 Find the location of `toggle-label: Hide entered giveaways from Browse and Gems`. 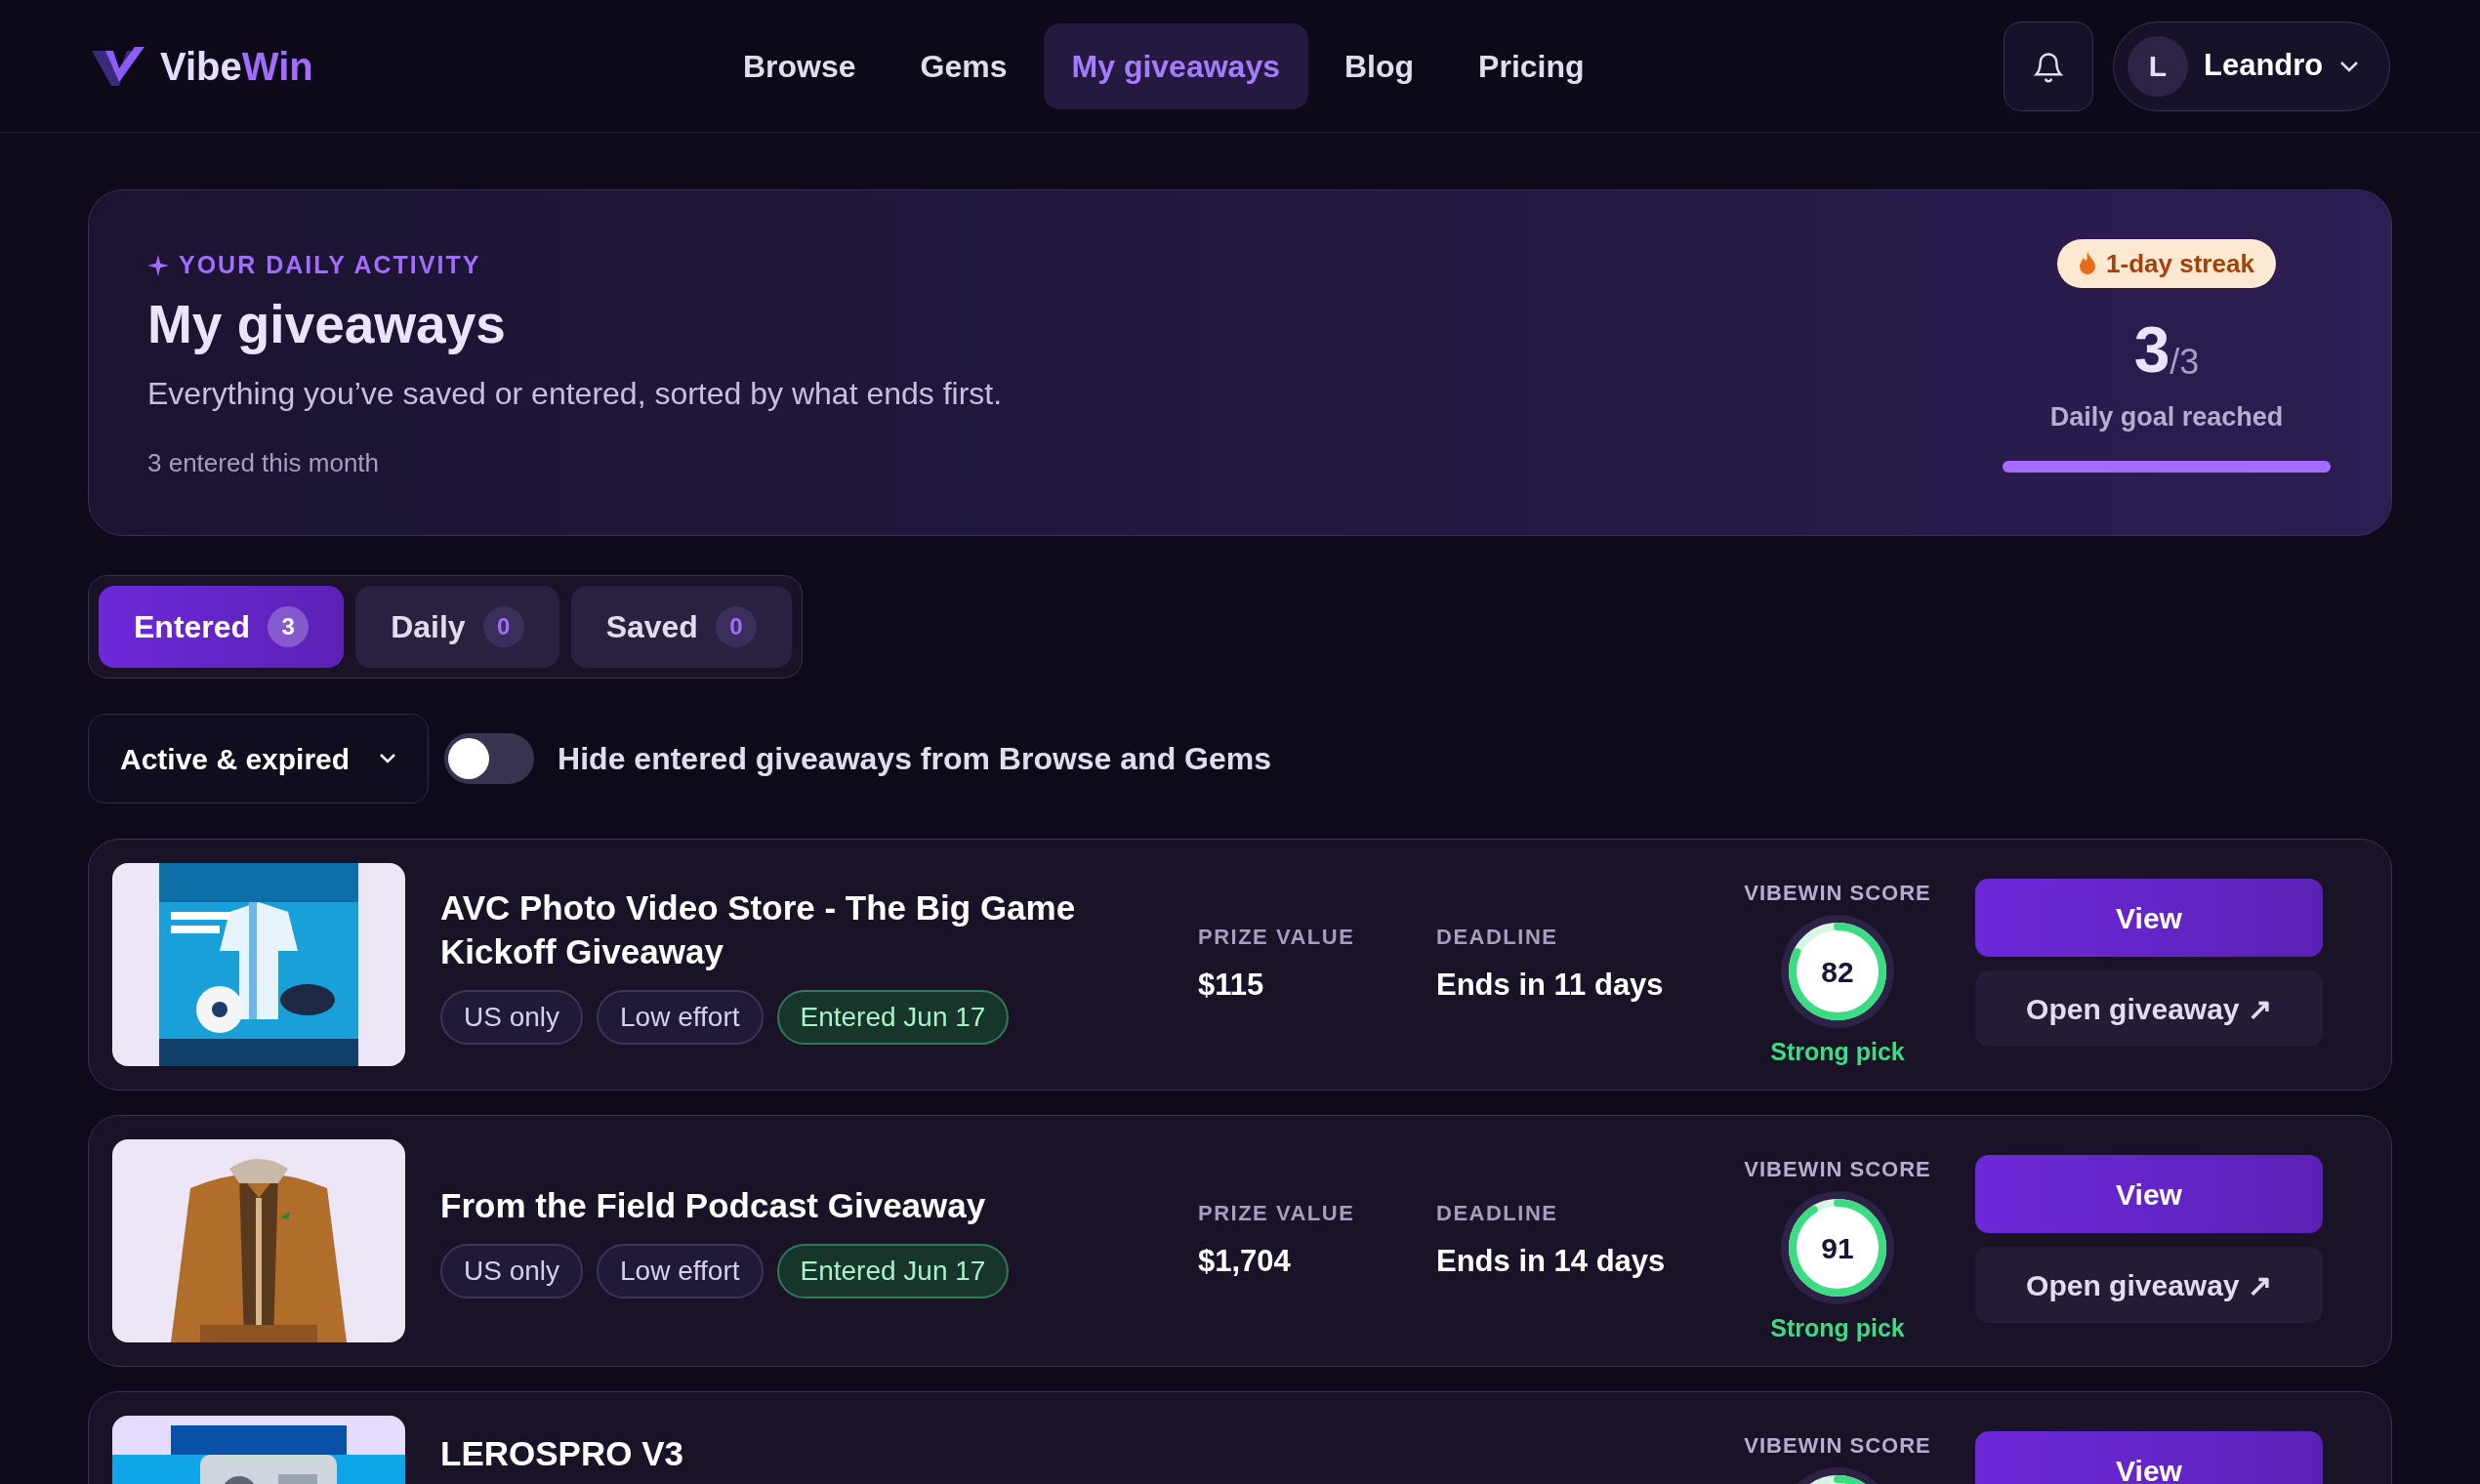

toggle-label: Hide entered giveaways from Browse and Gems is located at coordinates (914, 759).